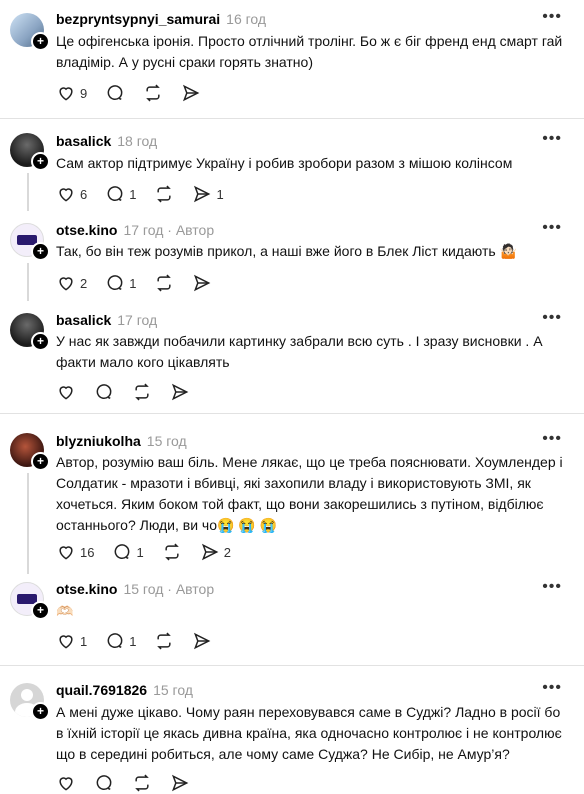 The height and width of the screenshot is (794, 584). I want to click on action-bar: 2 1, so click(143, 283).